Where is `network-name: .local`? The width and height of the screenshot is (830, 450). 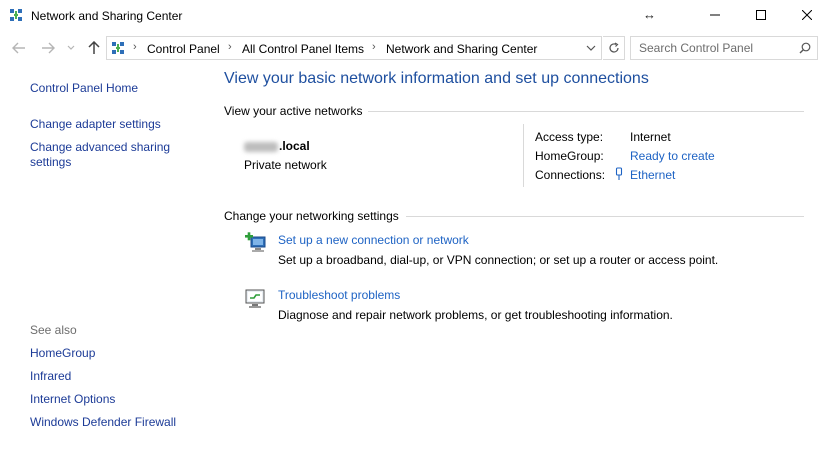
network-name: .local is located at coordinates (277, 146).